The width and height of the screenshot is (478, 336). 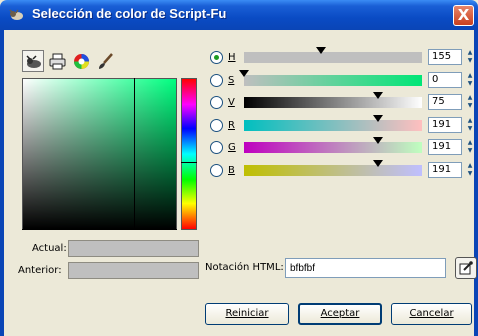 I want to click on radio-s, so click(x=216, y=80).